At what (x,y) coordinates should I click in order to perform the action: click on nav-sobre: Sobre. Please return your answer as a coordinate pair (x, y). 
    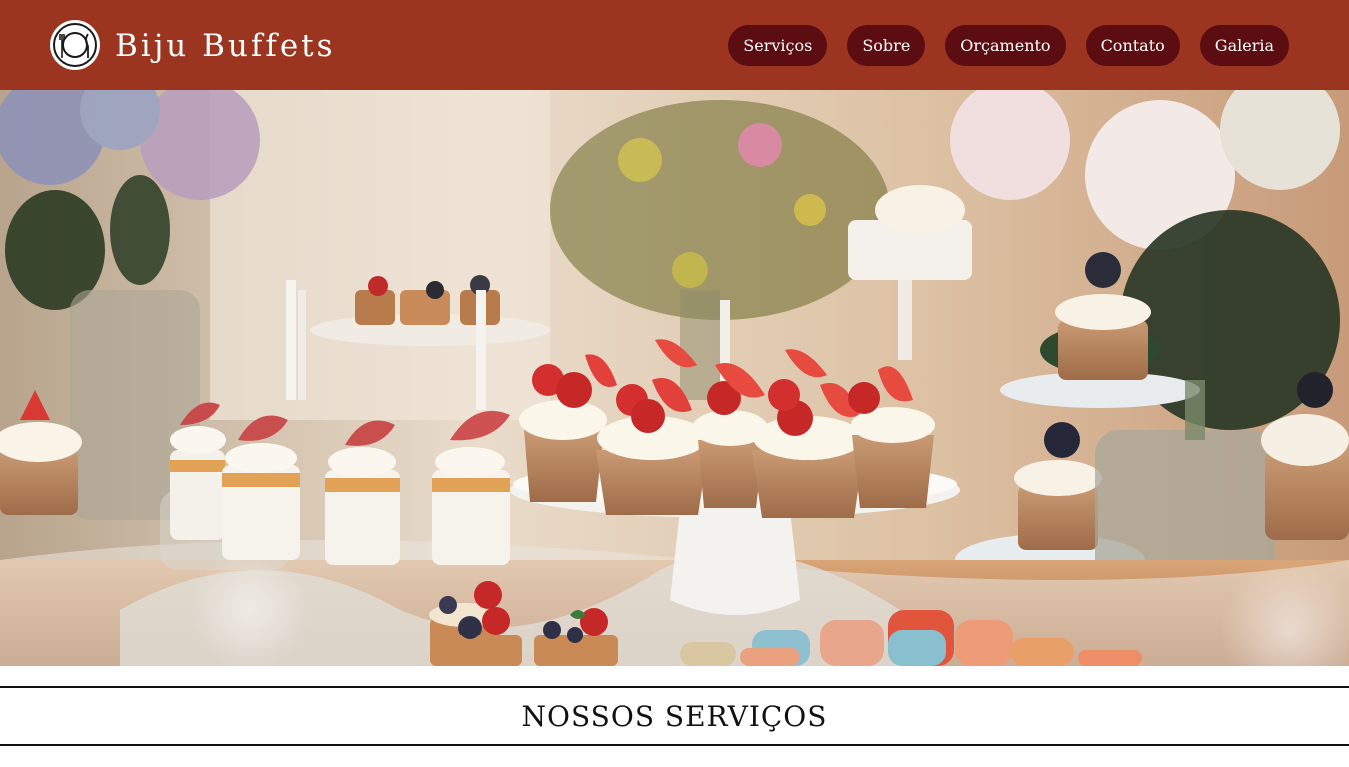
    Looking at the image, I should click on (886, 45).